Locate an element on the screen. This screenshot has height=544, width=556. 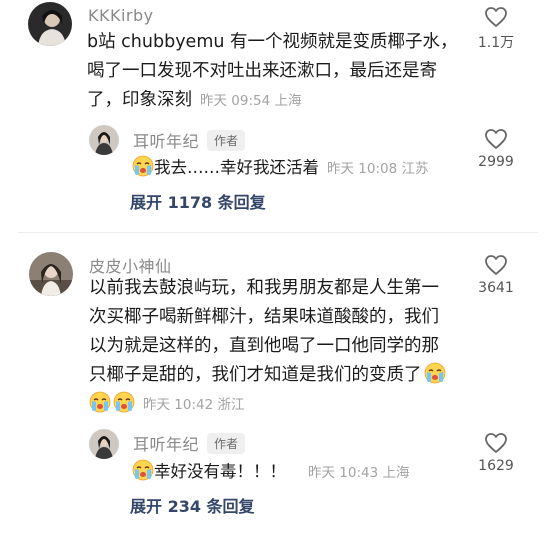
reply-text: 幸好没有毒！！！ 昨天 10:43 上海 is located at coordinates (271, 470).